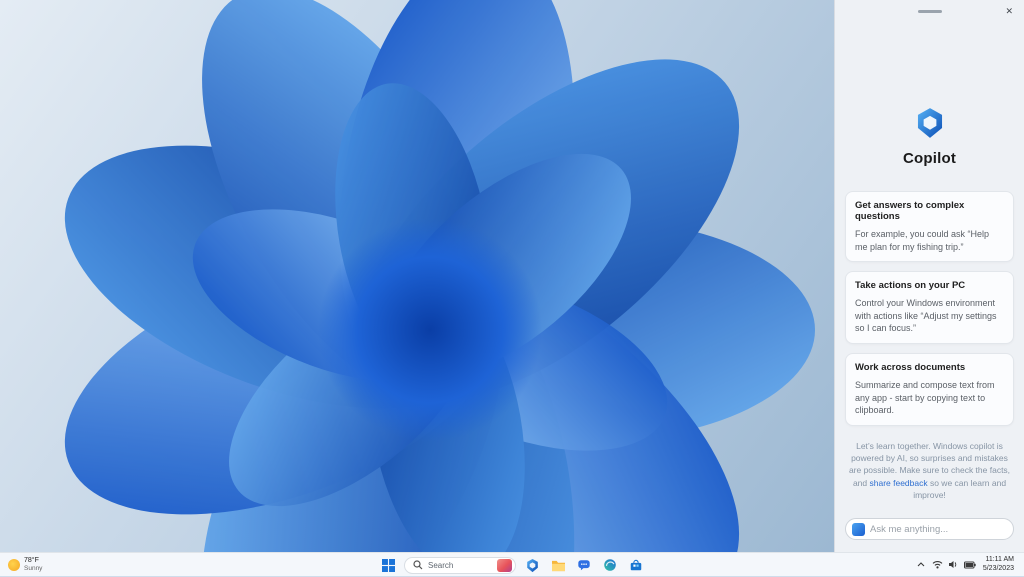 The image size is (1024, 577). What do you see at coordinates (858, 529) in the screenshot?
I see `compose-icon` at bounding box center [858, 529].